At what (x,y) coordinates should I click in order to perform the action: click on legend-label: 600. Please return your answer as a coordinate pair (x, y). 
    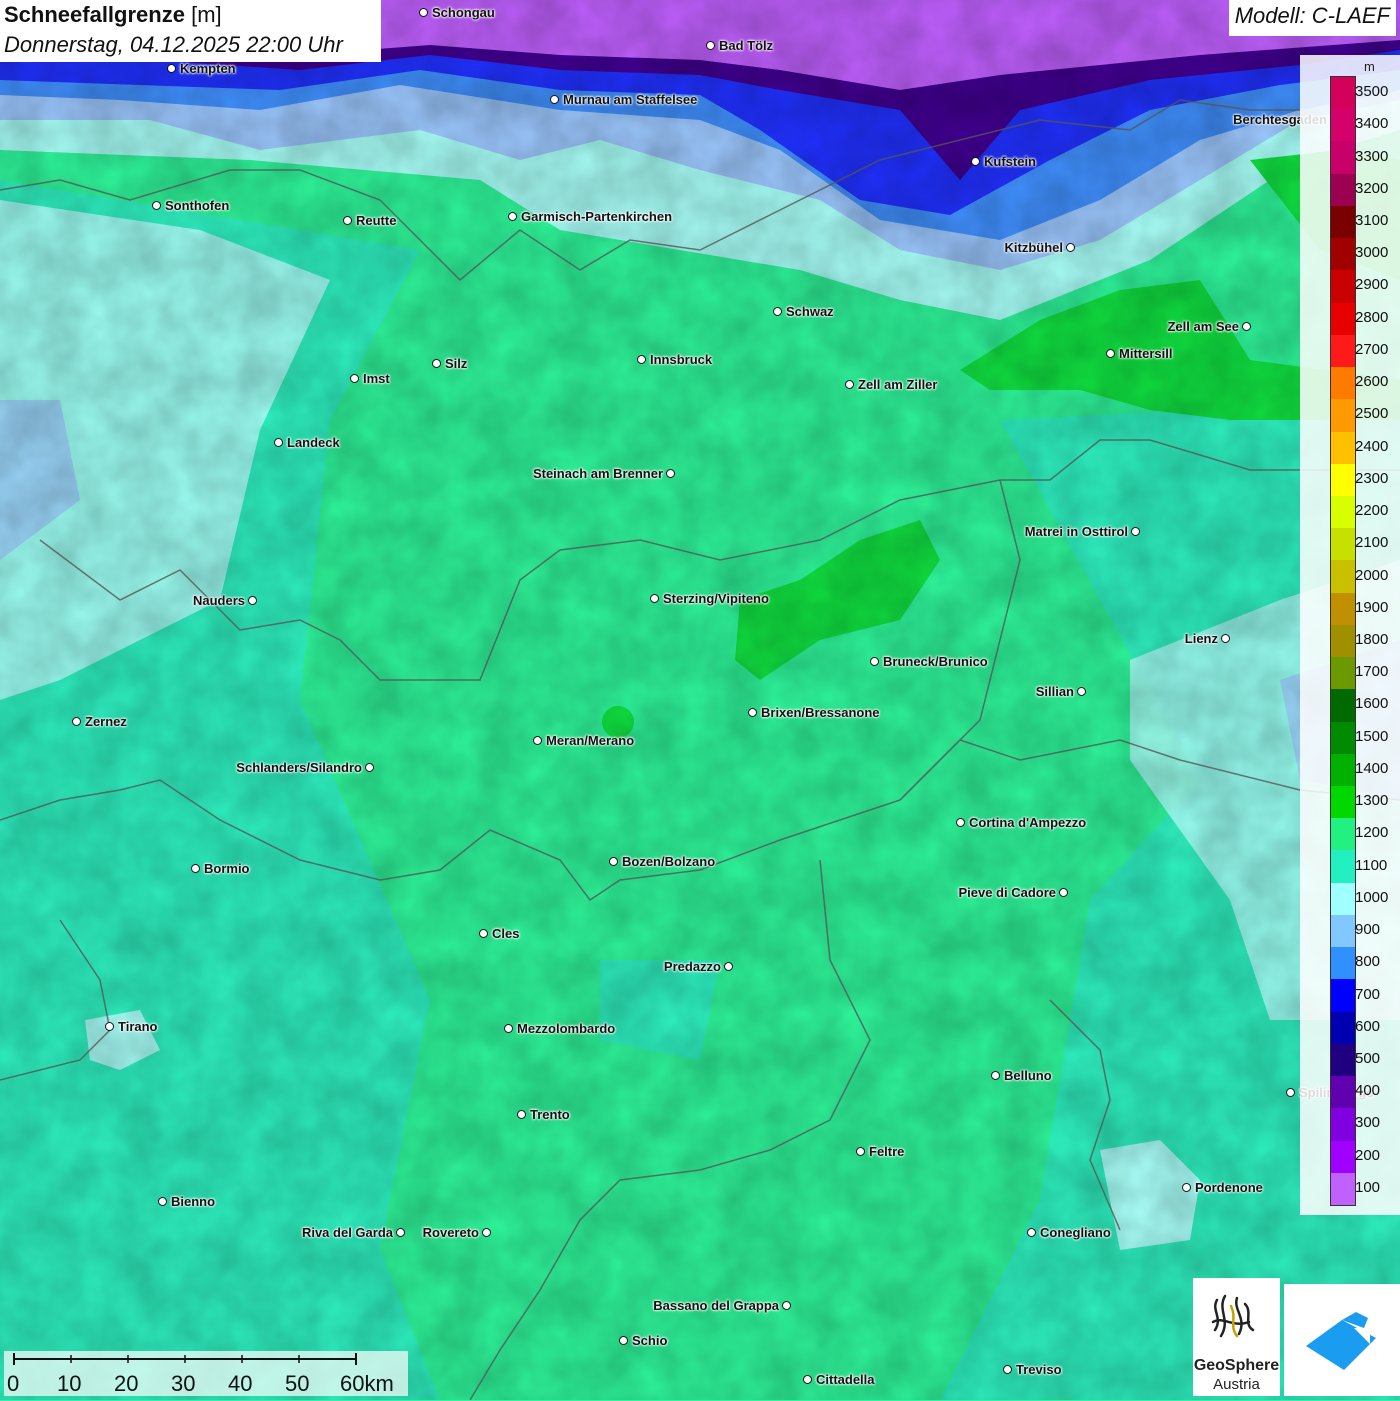
    Looking at the image, I should click on (1368, 1026).